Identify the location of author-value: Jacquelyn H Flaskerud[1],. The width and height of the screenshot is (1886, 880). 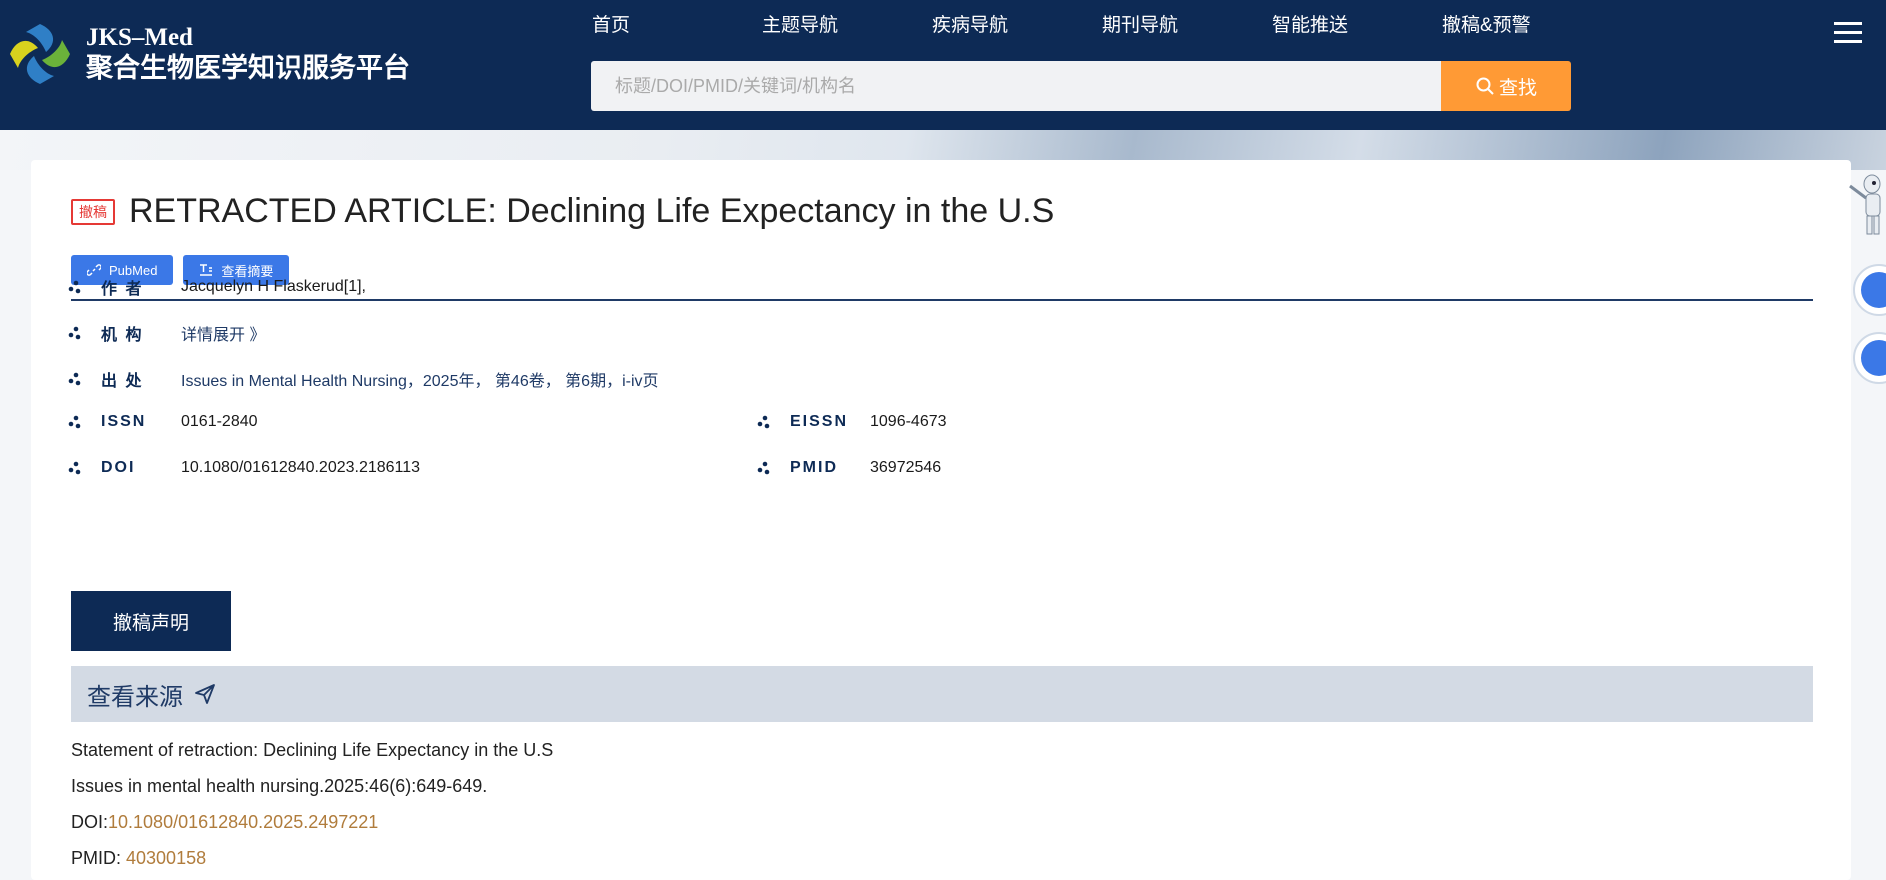
(273, 287).